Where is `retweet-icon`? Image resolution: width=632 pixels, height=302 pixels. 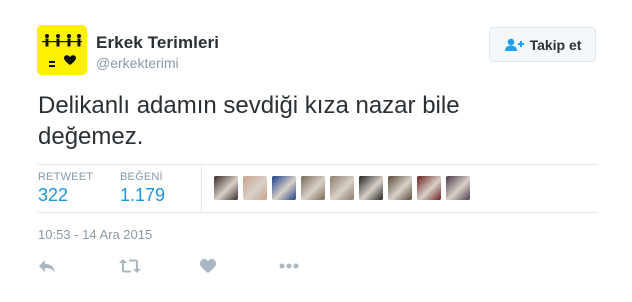 retweet-icon is located at coordinates (130, 266).